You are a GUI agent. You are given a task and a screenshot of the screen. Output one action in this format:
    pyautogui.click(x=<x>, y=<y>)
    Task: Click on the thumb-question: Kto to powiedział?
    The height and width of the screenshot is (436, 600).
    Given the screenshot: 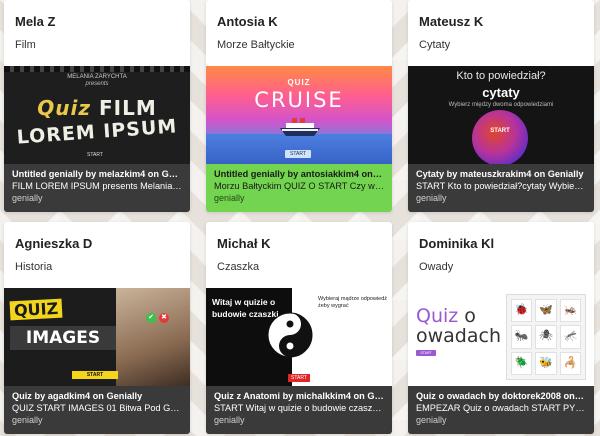 What is the action you would take?
    pyautogui.click(x=501, y=76)
    